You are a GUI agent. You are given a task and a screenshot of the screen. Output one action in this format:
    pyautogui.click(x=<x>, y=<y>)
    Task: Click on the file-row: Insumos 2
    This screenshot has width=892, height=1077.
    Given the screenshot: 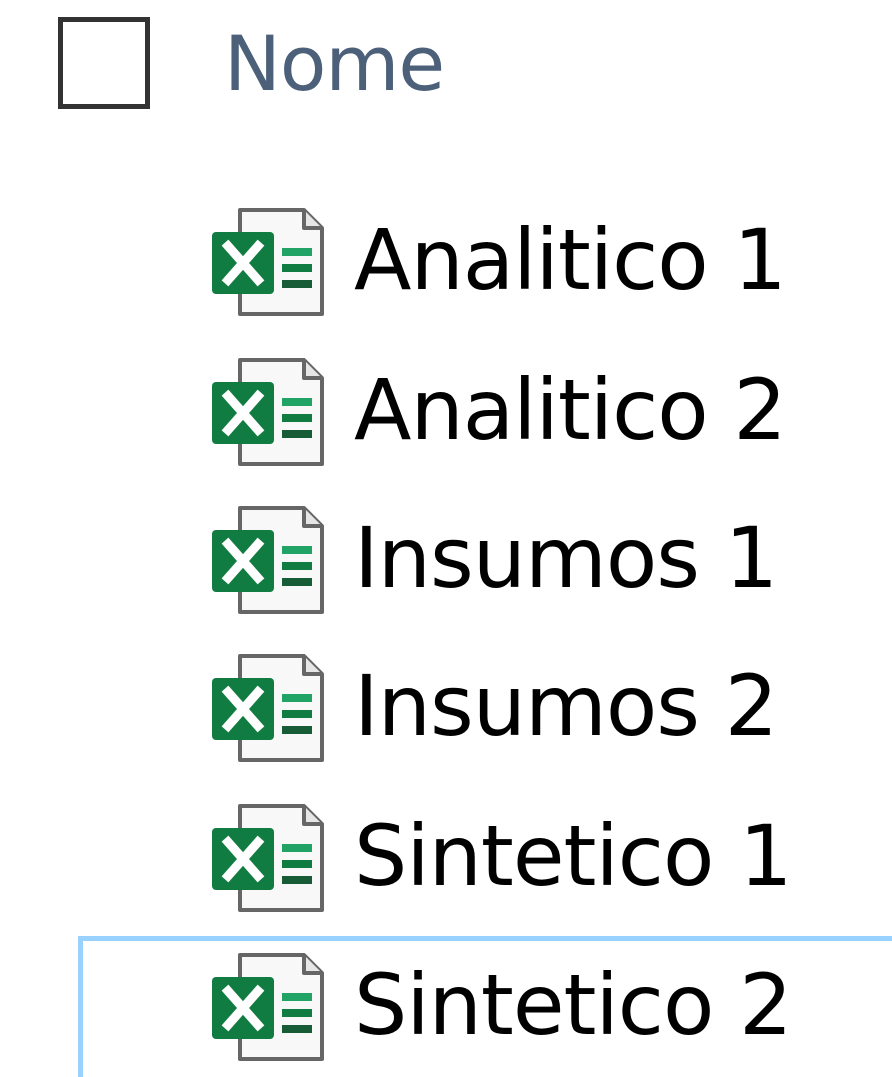 What is the action you would take?
    pyautogui.click(x=446, y=712)
    